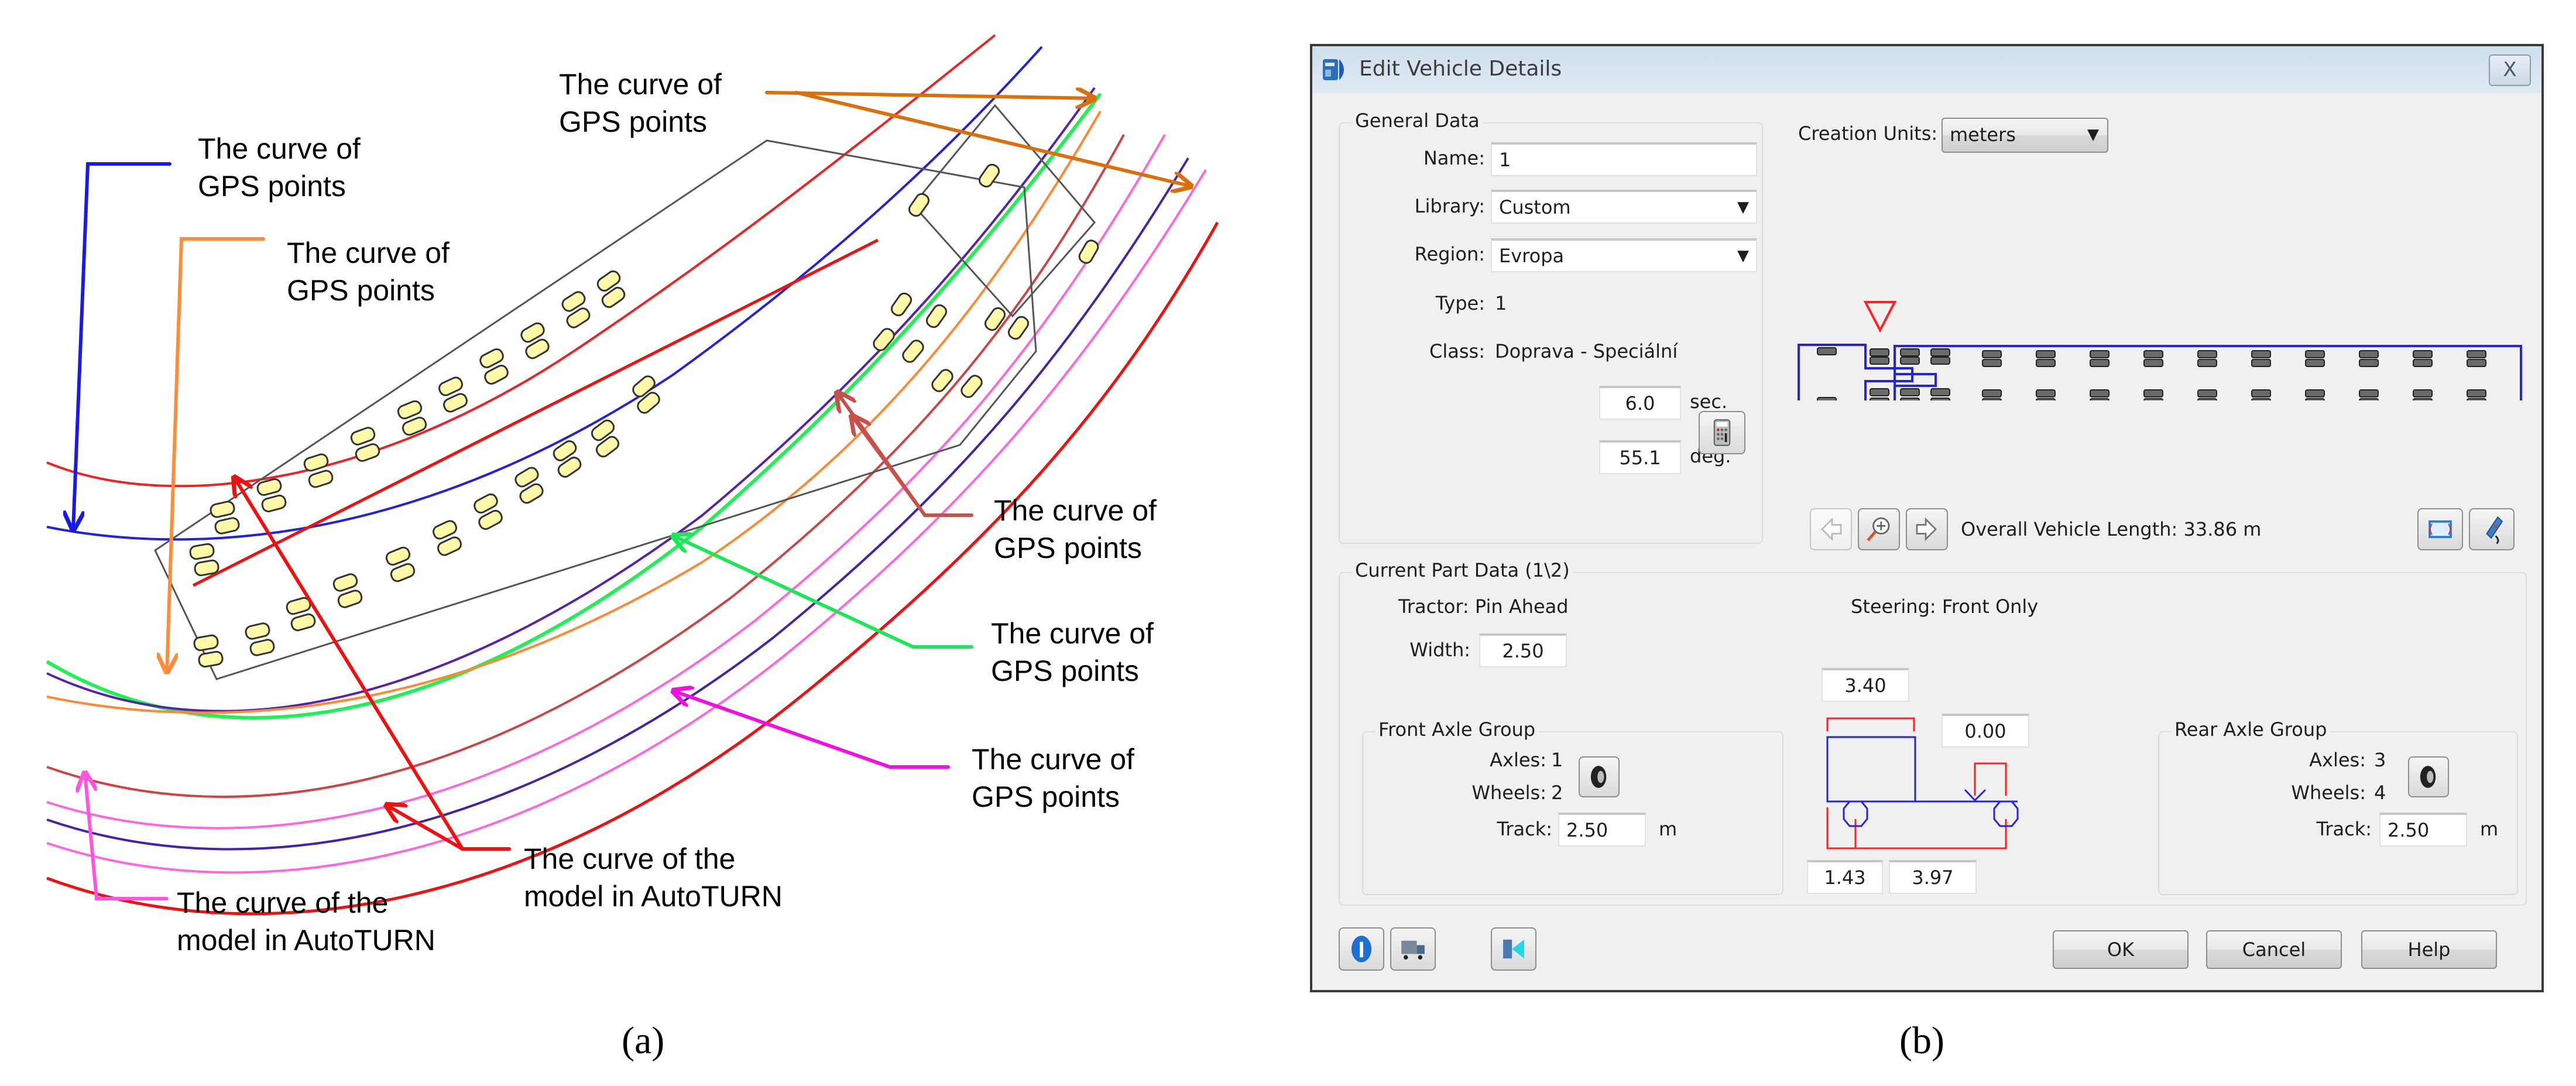 Image resolution: width=2576 pixels, height=1086 pixels. I want to click on zoom-button, so click(1879, 529).